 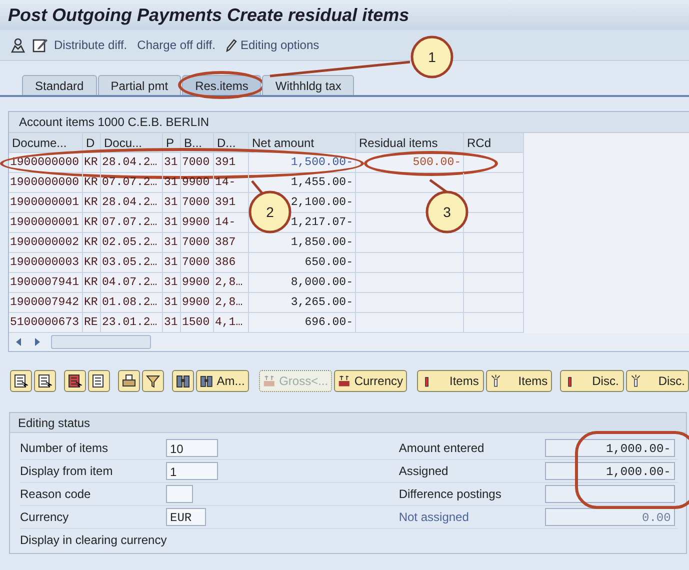 I want to click on table-cell: 1,850.00-, so click(x=302, y=243).